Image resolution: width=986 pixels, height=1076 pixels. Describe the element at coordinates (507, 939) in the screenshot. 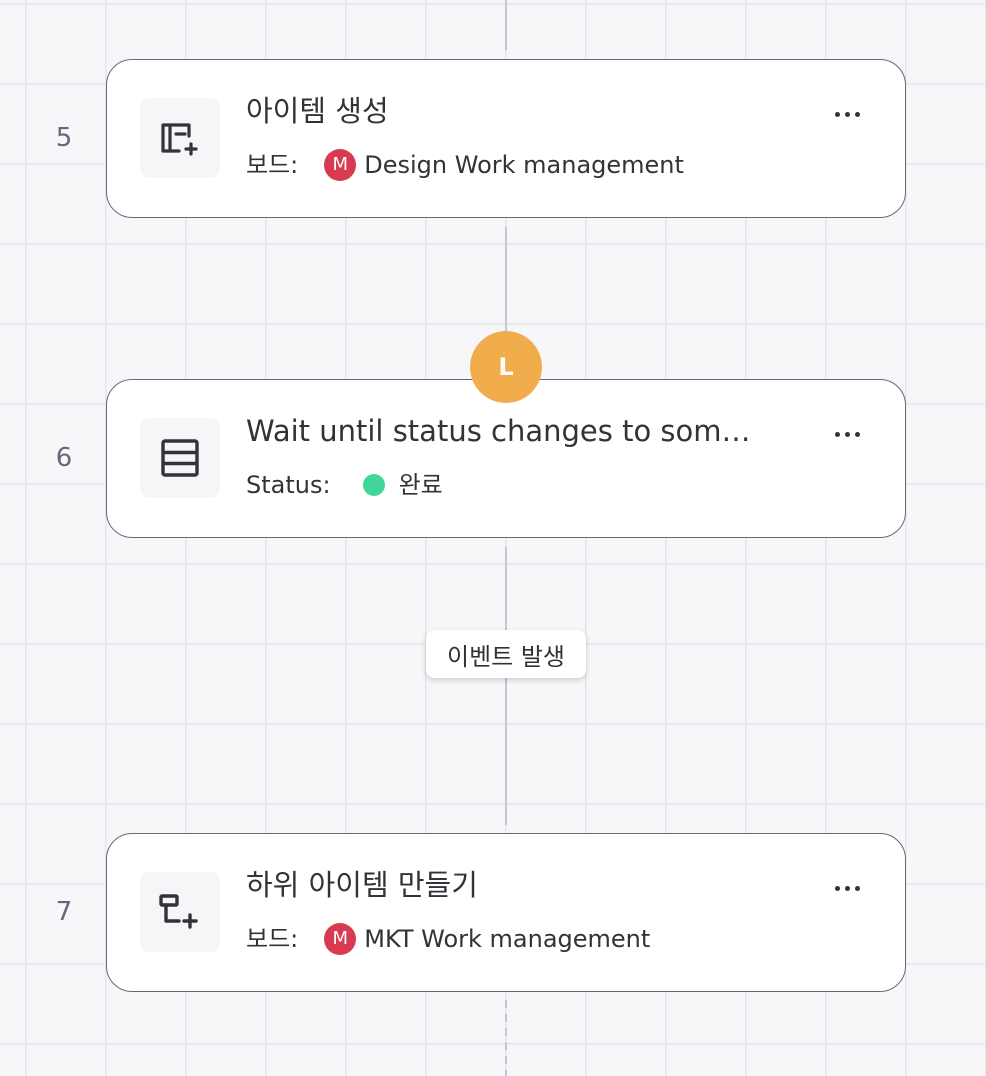

I see `board-name: MKT Work management` at that location.